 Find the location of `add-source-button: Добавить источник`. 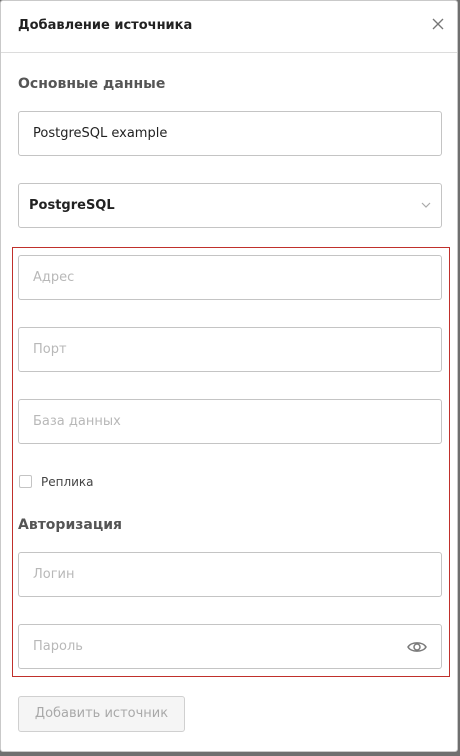

add-source-button: Добавить источник is located at coordinates (101, 714).